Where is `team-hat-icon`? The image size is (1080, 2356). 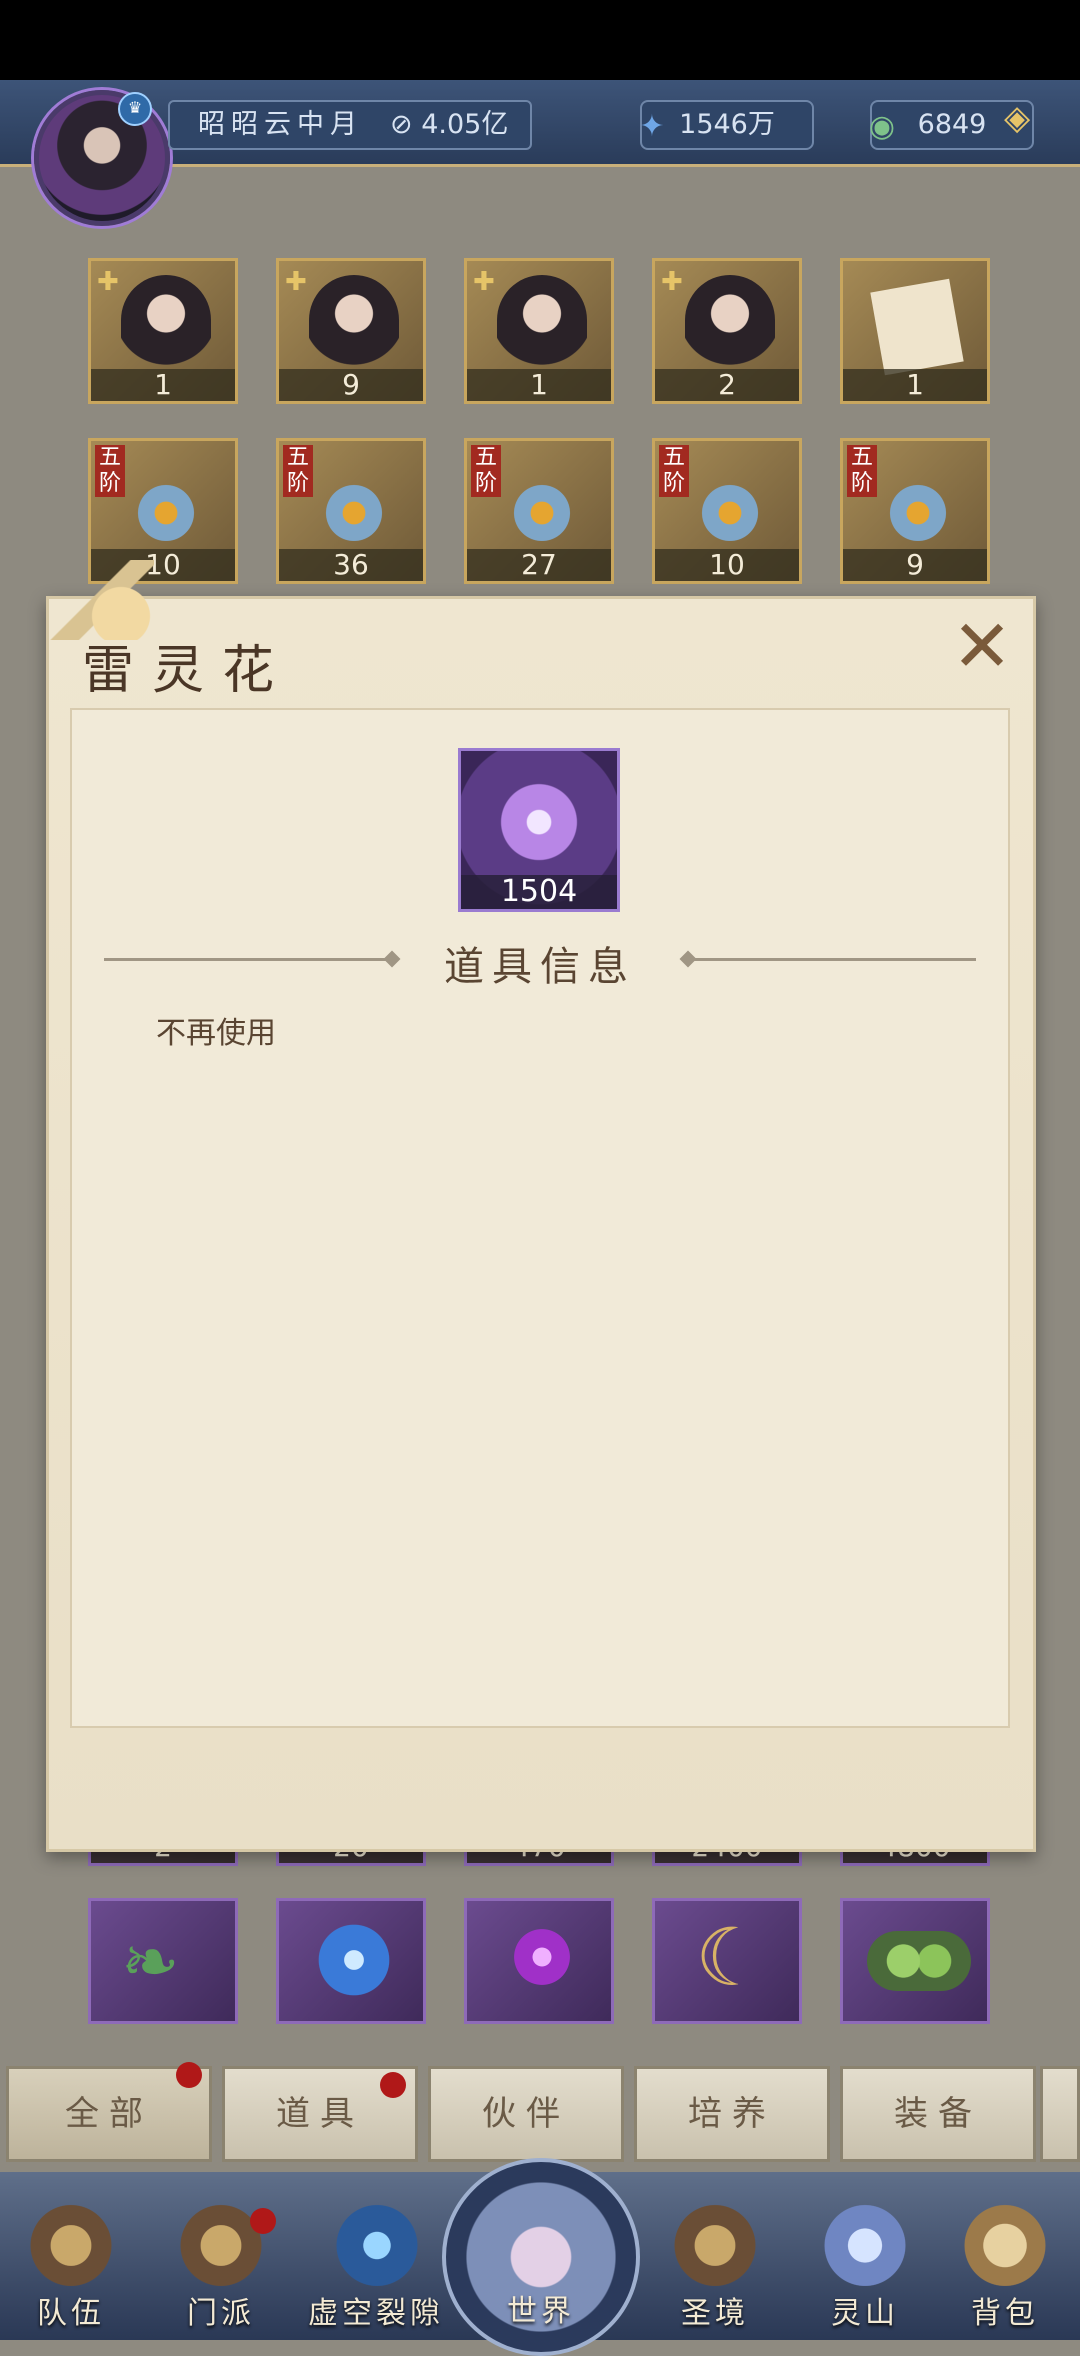 team-hat-icon is located at coordinates (71, 2241).